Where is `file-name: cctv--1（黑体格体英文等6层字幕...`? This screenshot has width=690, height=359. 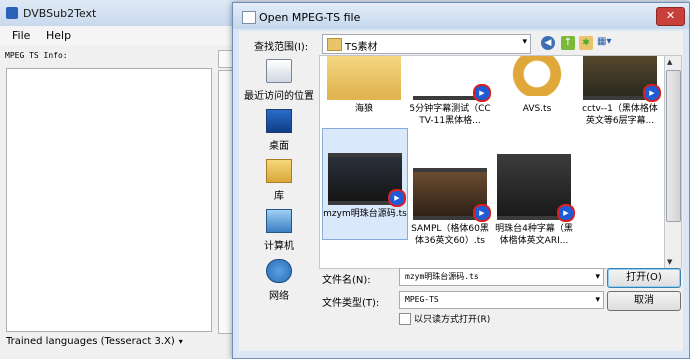
file-name: cctv--1（黑体格体英文等6层字幕... is located at coordinates (620, 115).